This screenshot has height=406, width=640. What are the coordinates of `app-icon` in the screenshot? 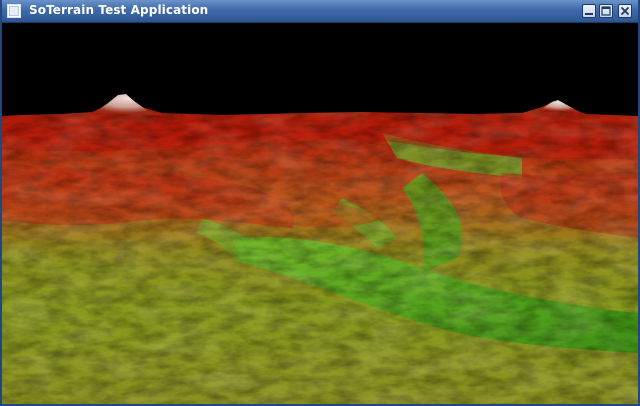 It's located at (14, 11).